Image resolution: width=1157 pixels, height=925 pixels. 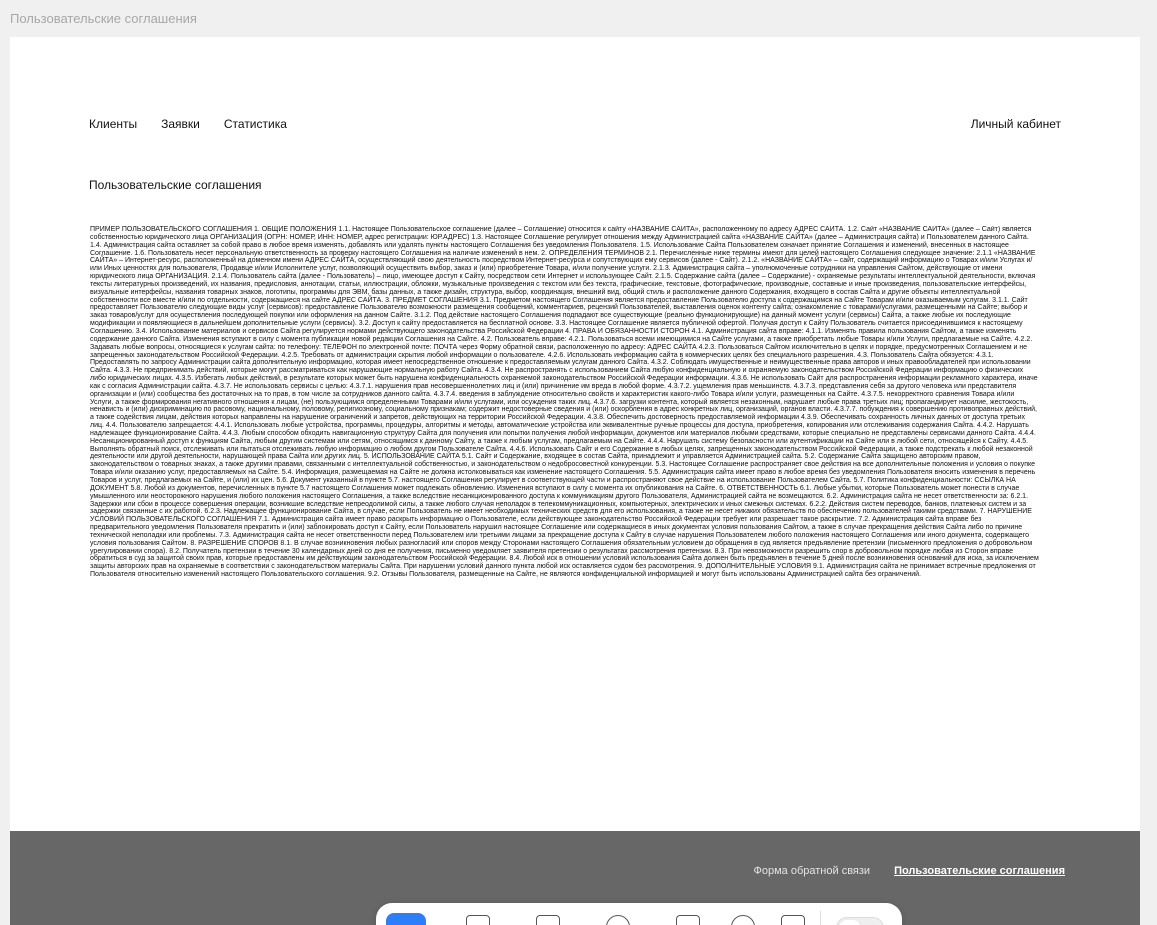 I want to click on comment-tool-icon, so click(x=743, y=920).